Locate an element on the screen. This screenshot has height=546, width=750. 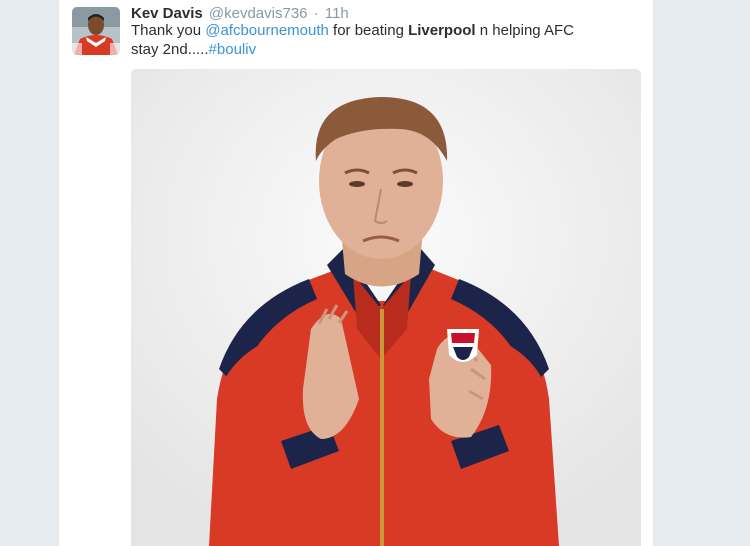
author-handle: @kevdavis736 is located at coordinates (258, 13).